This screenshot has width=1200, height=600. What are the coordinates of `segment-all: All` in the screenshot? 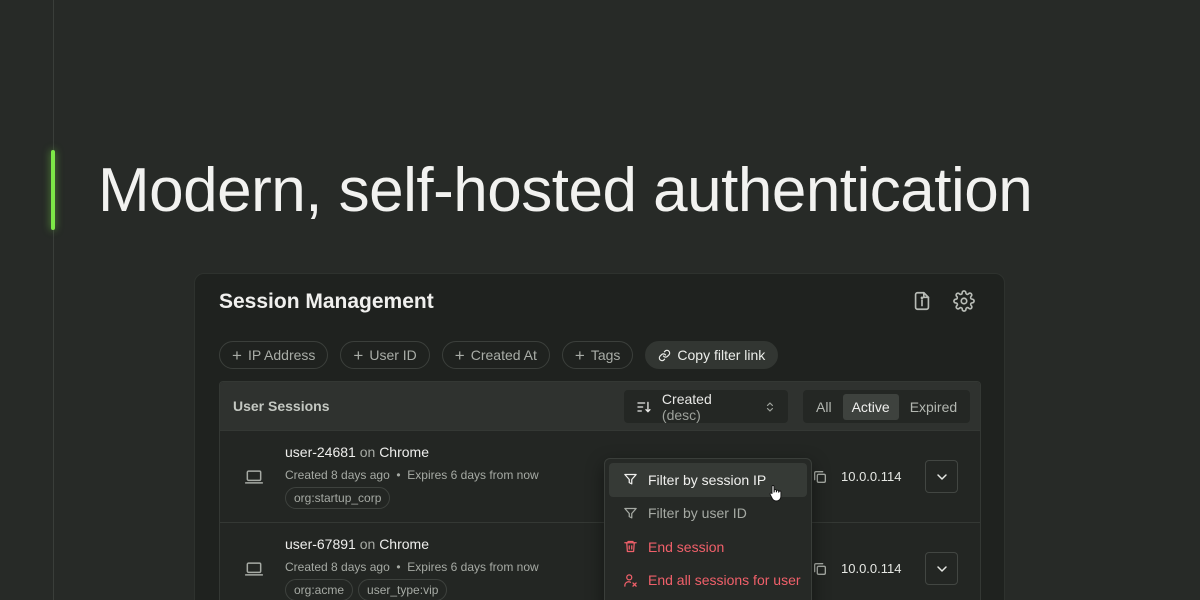 It's located at (824, 407).